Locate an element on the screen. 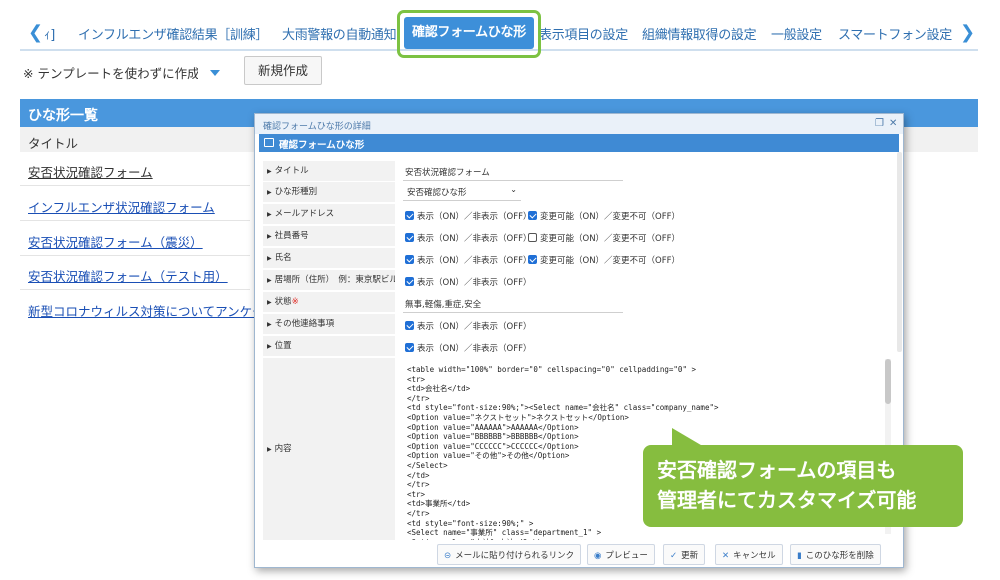 The width and height of the screenshot is (1000, 580). feature-callout: 安否確認フォームの項目も 管理者にてカスタマイズ可能 is located at coordinates (803, 486).